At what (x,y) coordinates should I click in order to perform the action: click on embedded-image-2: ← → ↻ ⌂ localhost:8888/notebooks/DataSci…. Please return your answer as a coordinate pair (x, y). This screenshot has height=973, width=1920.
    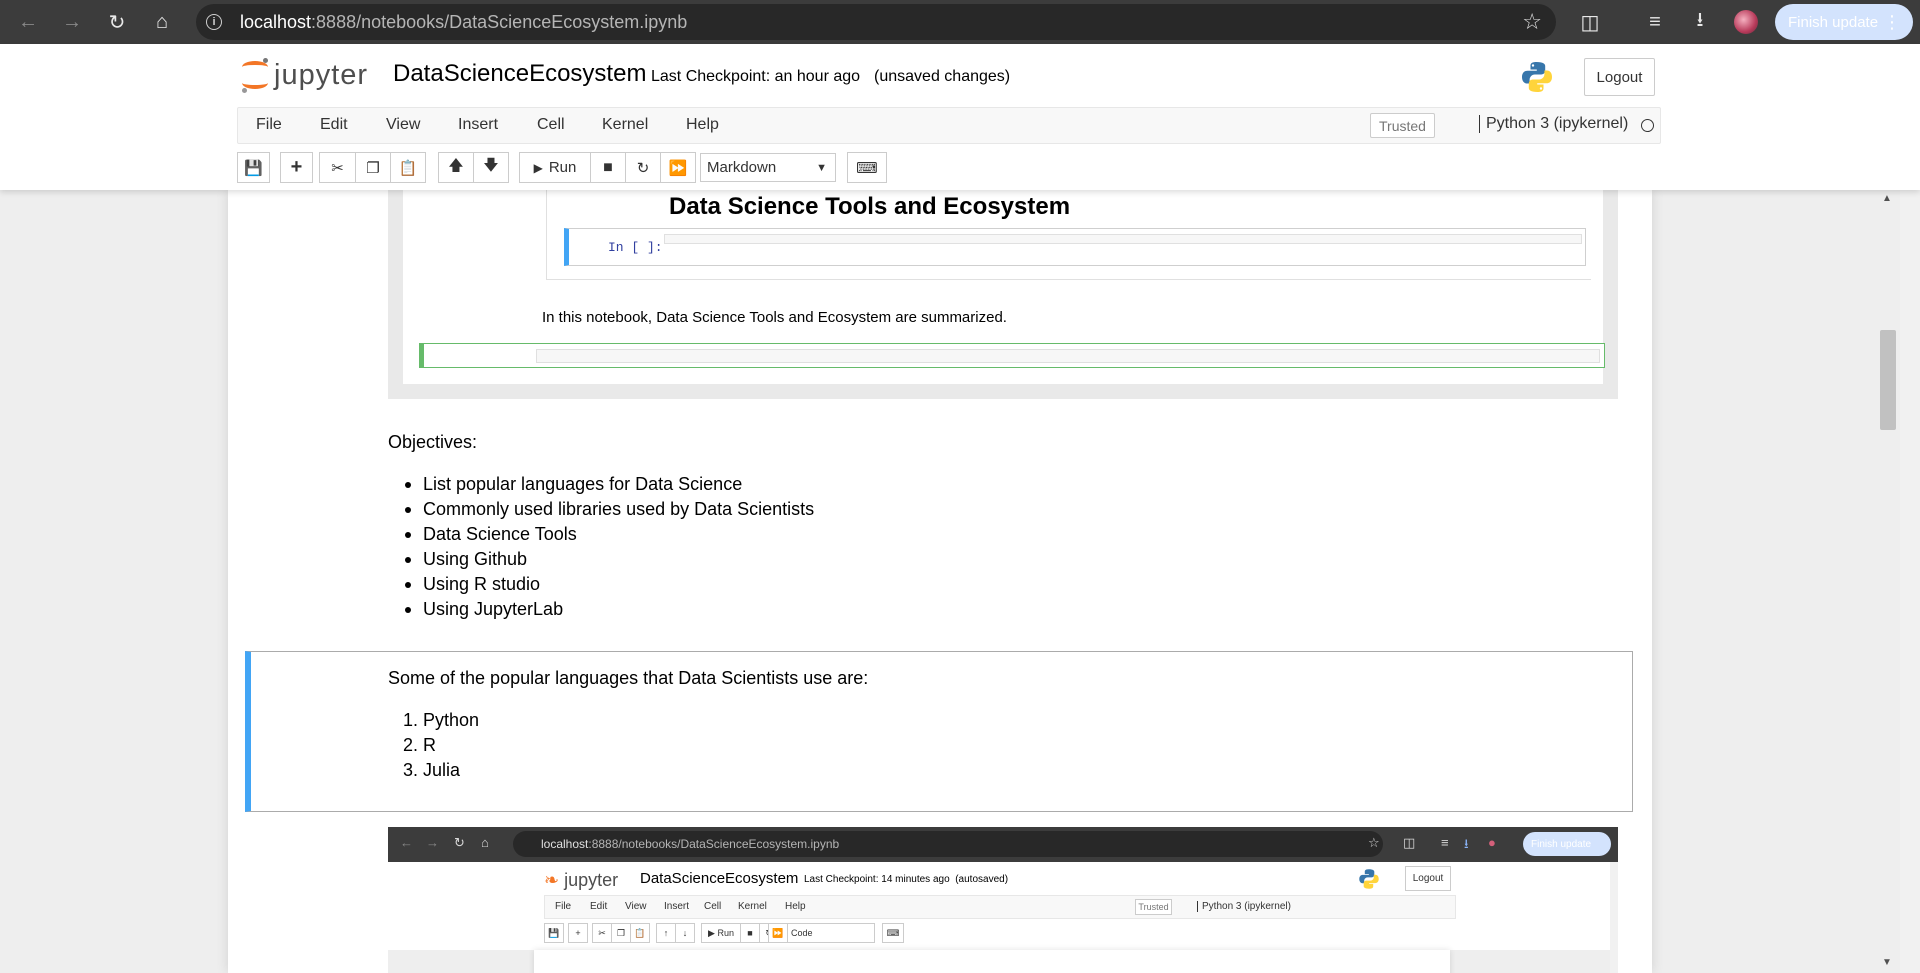
    Looking at the image, I should click on (1003, 900).